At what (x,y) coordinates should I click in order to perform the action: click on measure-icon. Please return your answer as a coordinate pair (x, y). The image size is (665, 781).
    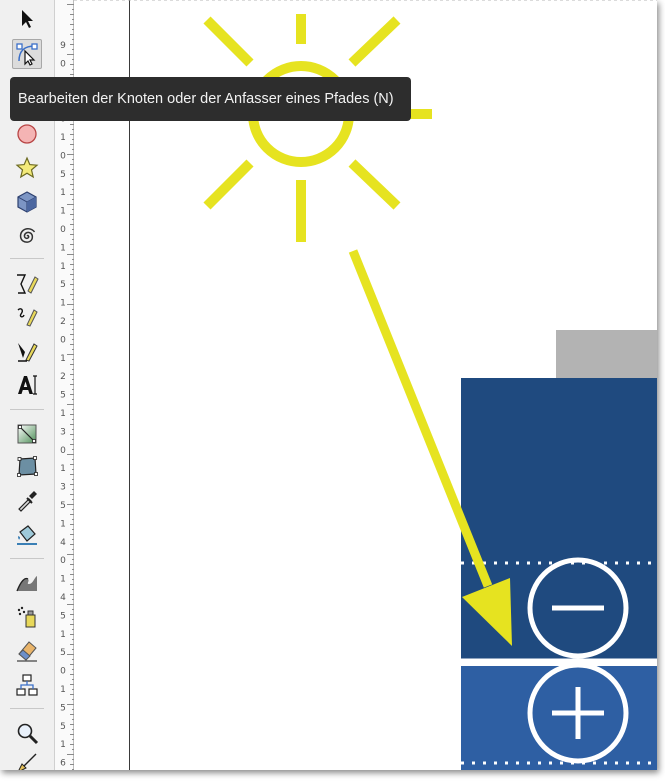
    Looking at the image, I should click on (27, 761).